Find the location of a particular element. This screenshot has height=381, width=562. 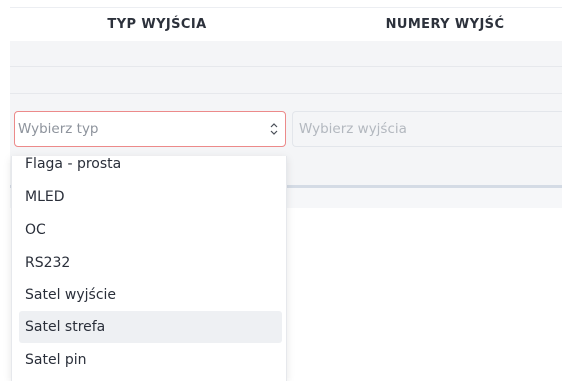

dropdown-option-oc: OC is located at coordinates (150, 230).